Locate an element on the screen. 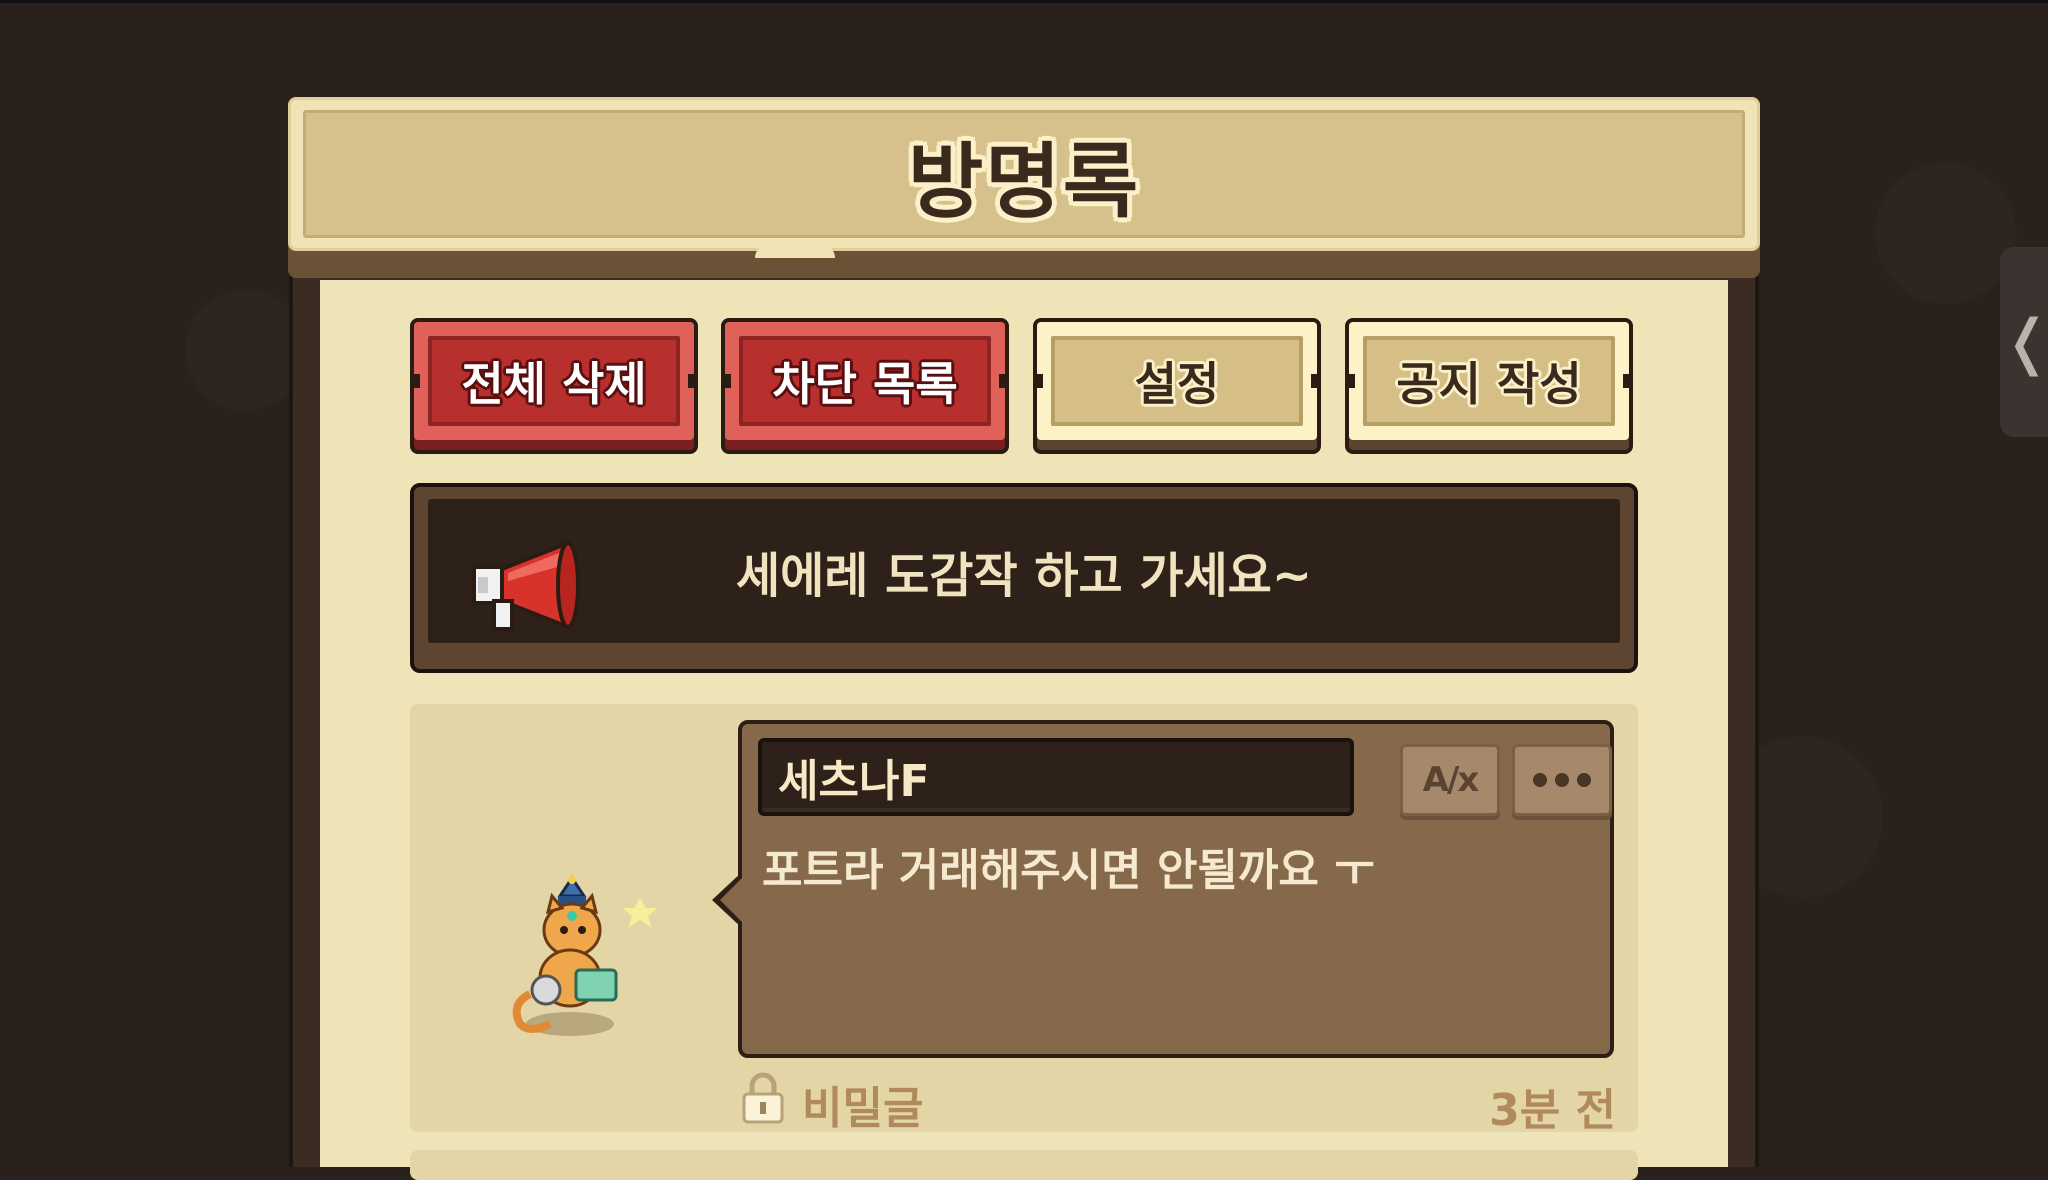 This screenshot has height=1180, width=2048. button-inner: 차단 목록 is located at coordinates (865, 381).